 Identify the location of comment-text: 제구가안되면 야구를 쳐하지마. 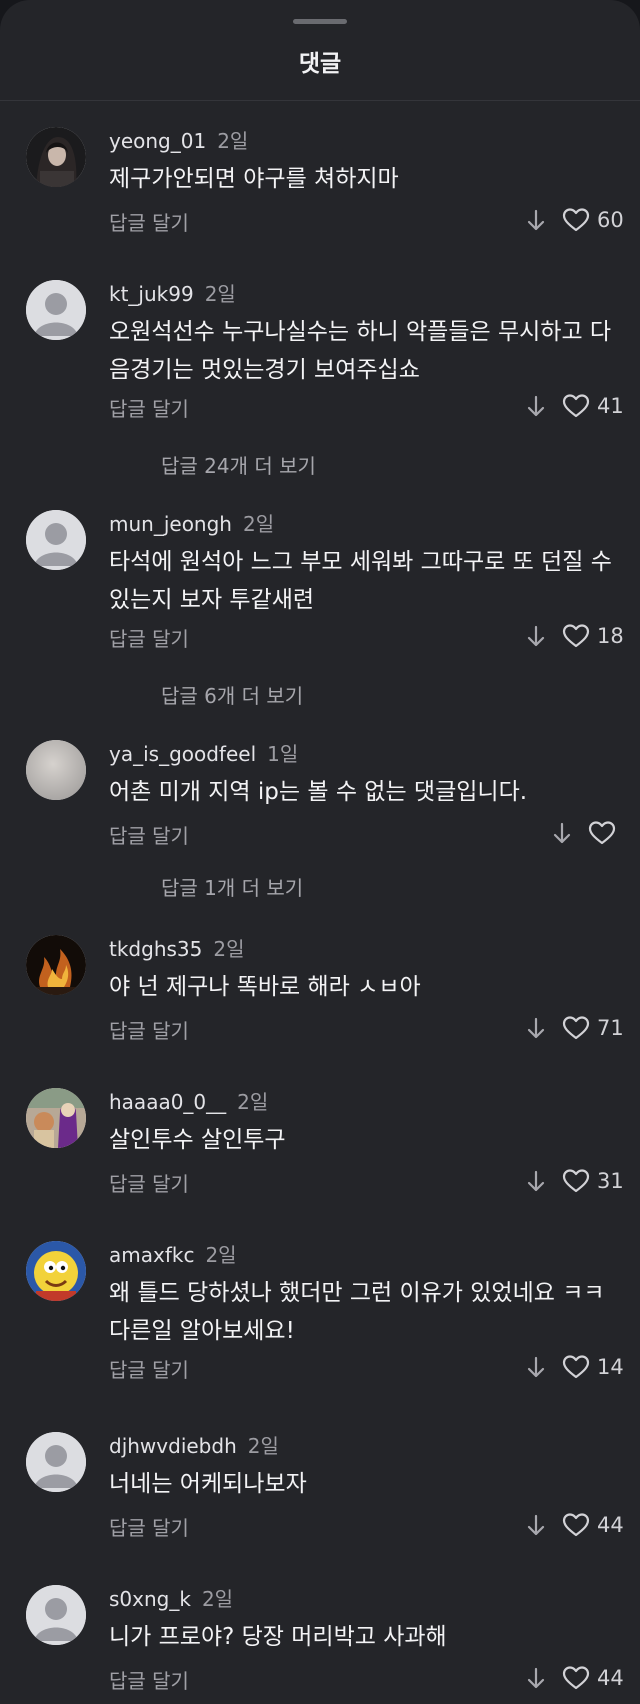
(254, 179).